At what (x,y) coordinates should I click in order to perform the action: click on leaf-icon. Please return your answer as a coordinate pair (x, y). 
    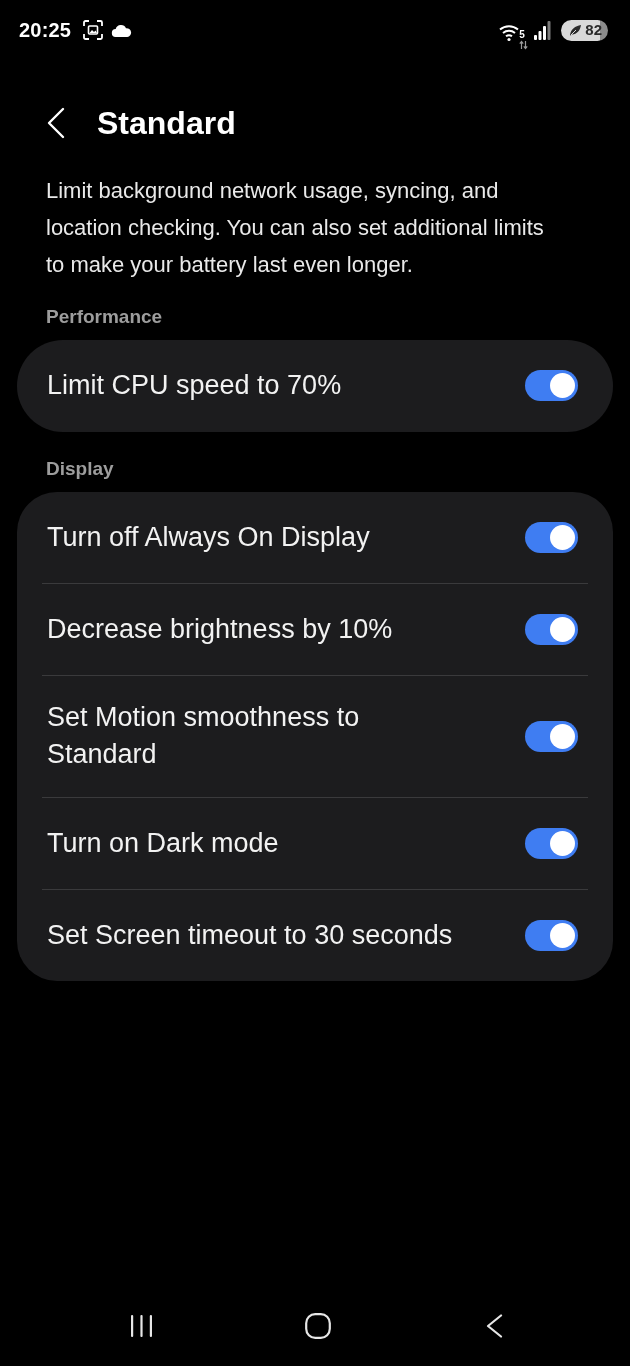
    Looking at the image, I should click on (576, 30).